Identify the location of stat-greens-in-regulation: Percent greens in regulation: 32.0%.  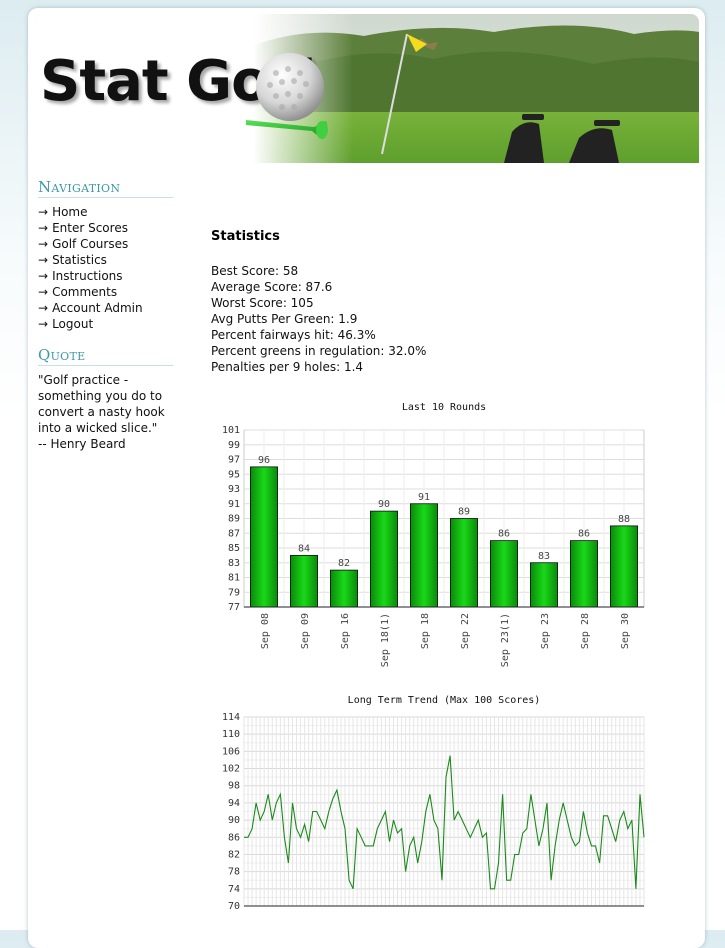
(319, 351).